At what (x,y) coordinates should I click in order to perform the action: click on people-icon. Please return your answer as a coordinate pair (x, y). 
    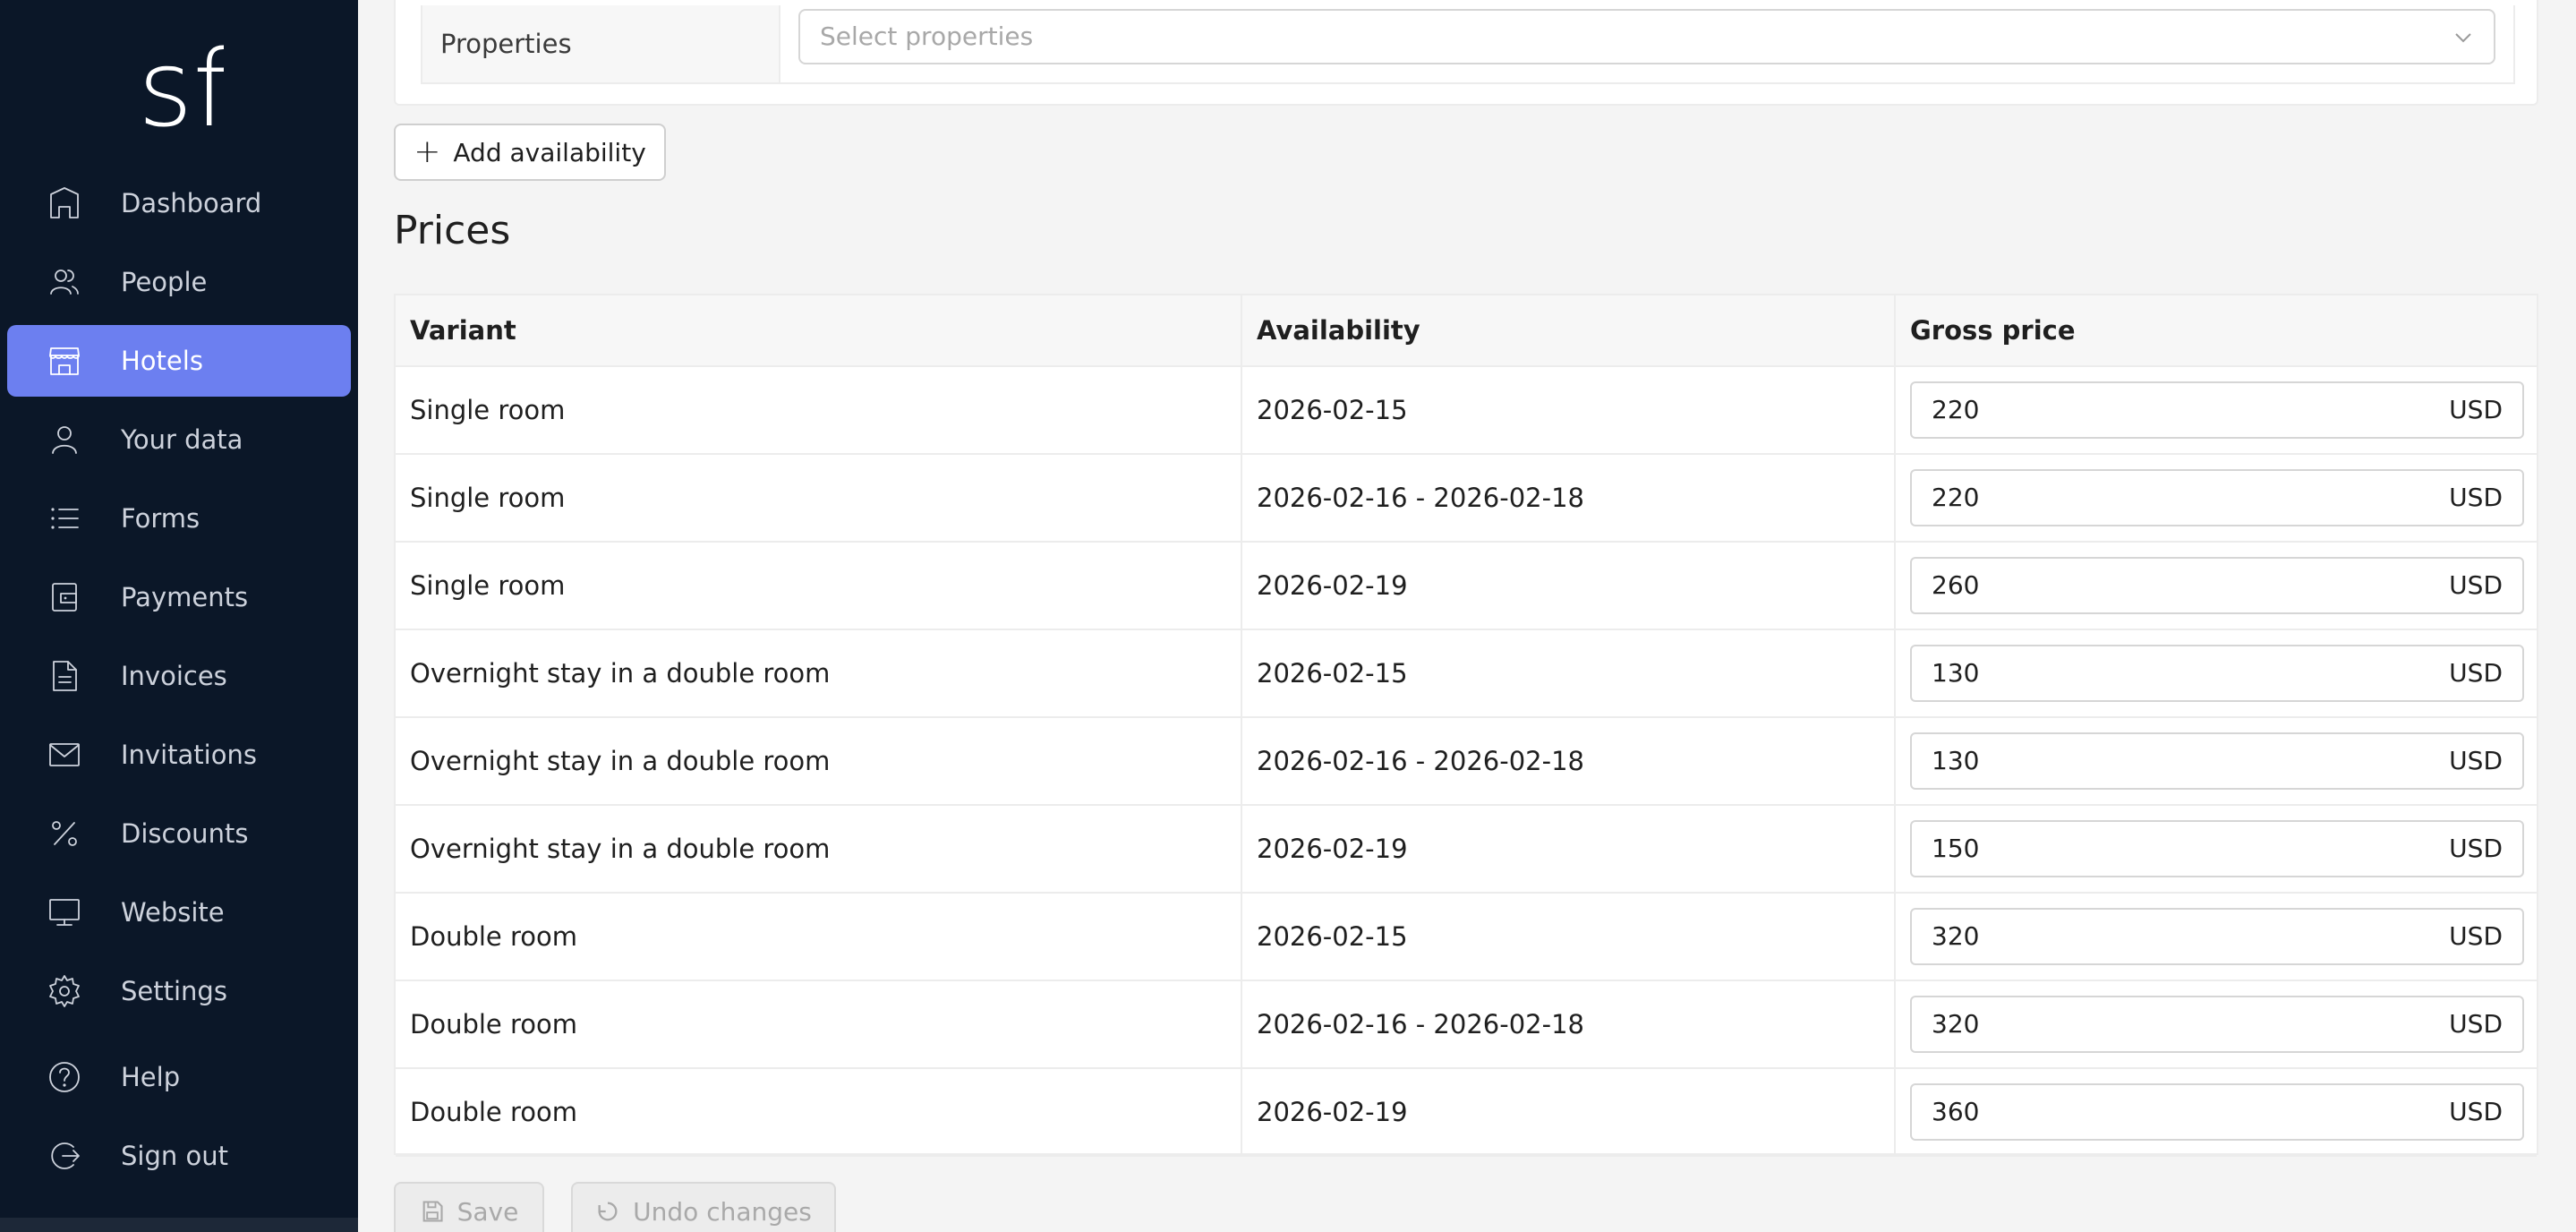
    Looking at the image, I should click on (64, 282).